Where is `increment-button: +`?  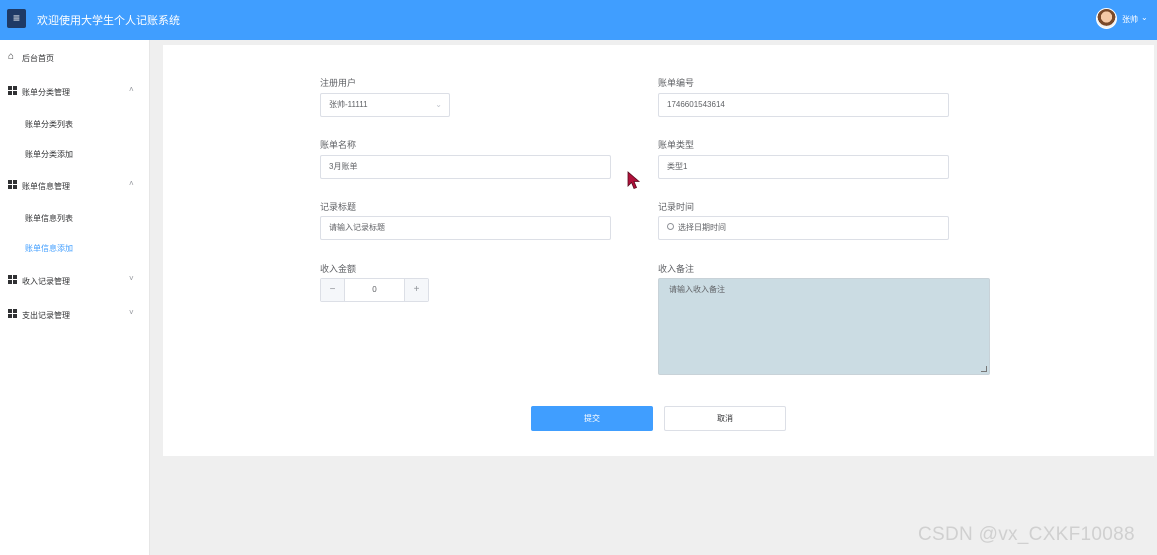
increment-button: + is located at coordinates (416, 290).